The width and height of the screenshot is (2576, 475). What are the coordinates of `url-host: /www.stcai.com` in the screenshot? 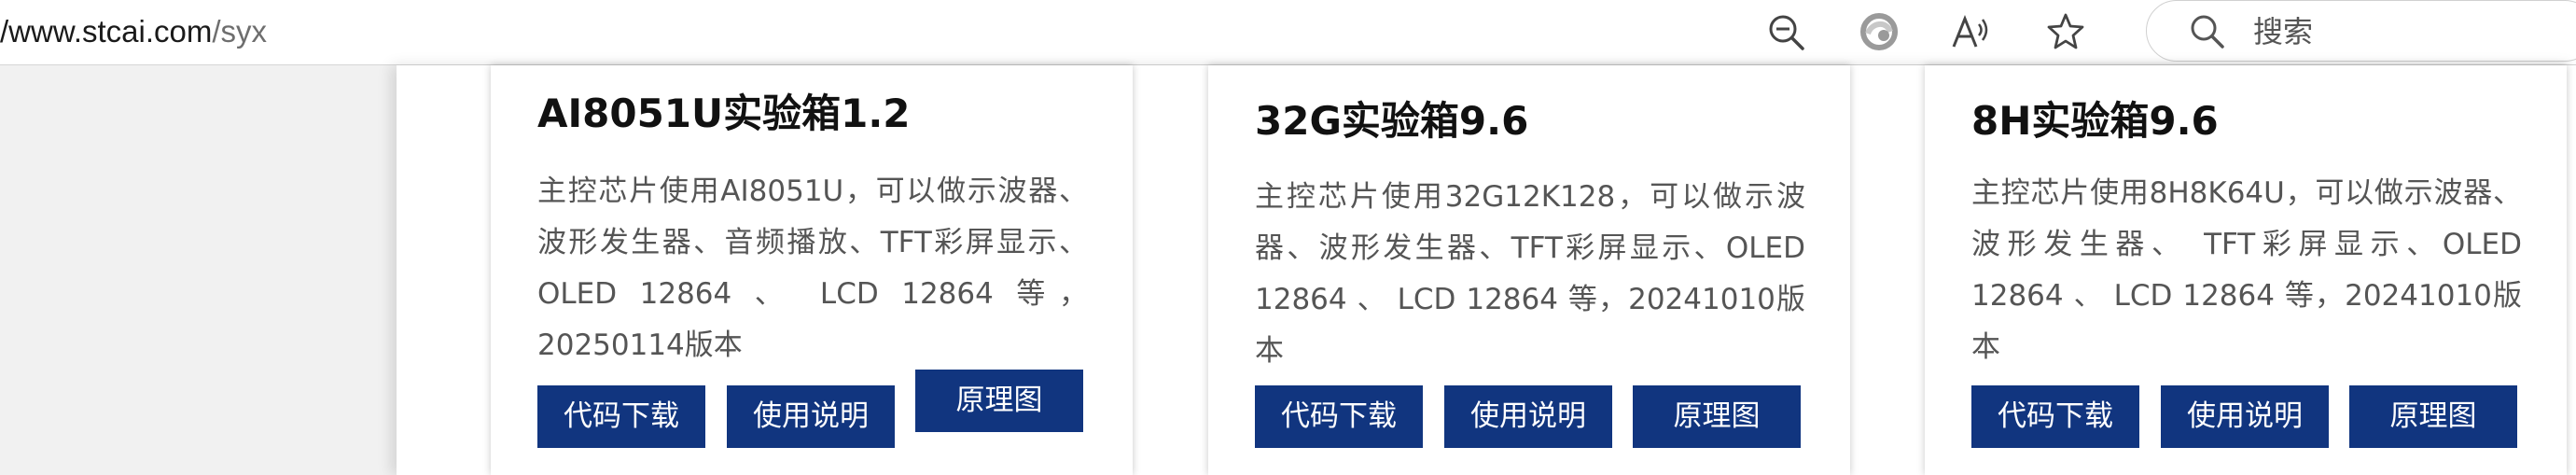 It's located at (106, 31).